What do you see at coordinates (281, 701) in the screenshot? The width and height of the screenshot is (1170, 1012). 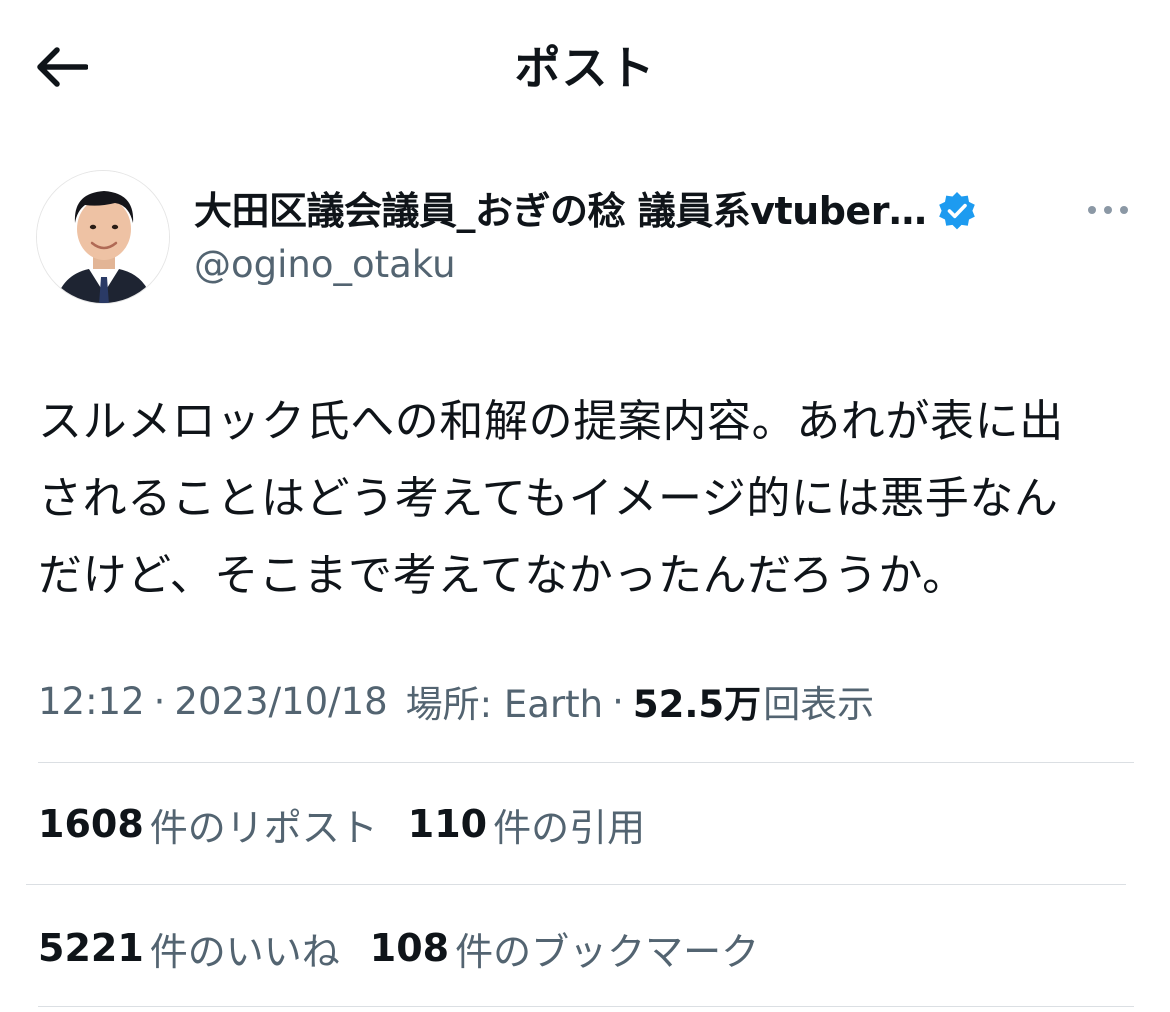 I see `post-date: 2023/10/18` at bounding box center [281, 701].